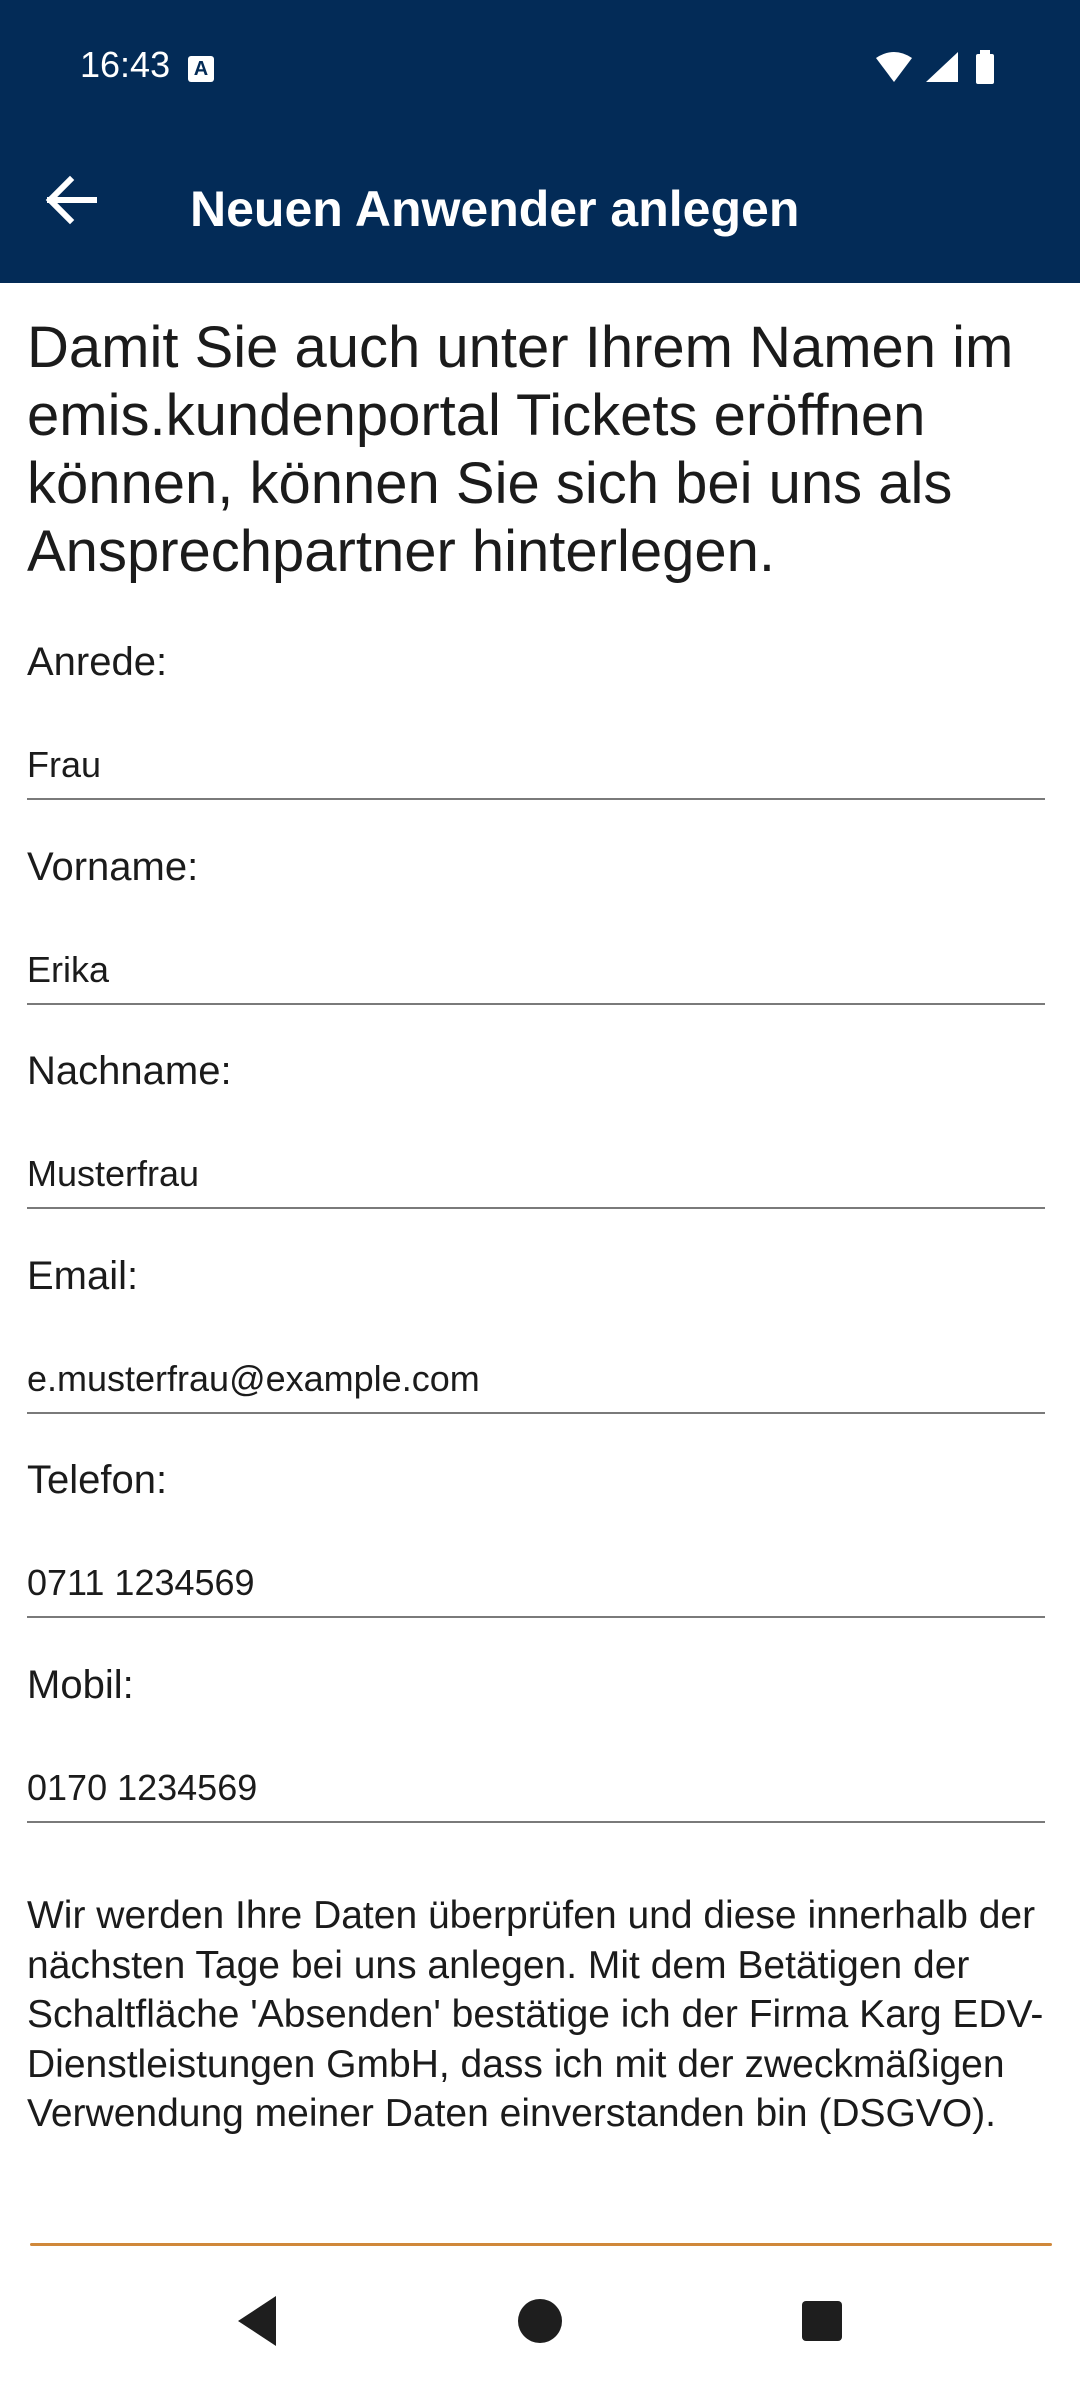  I want to click on nav-back-icon, so click(257, 2321).